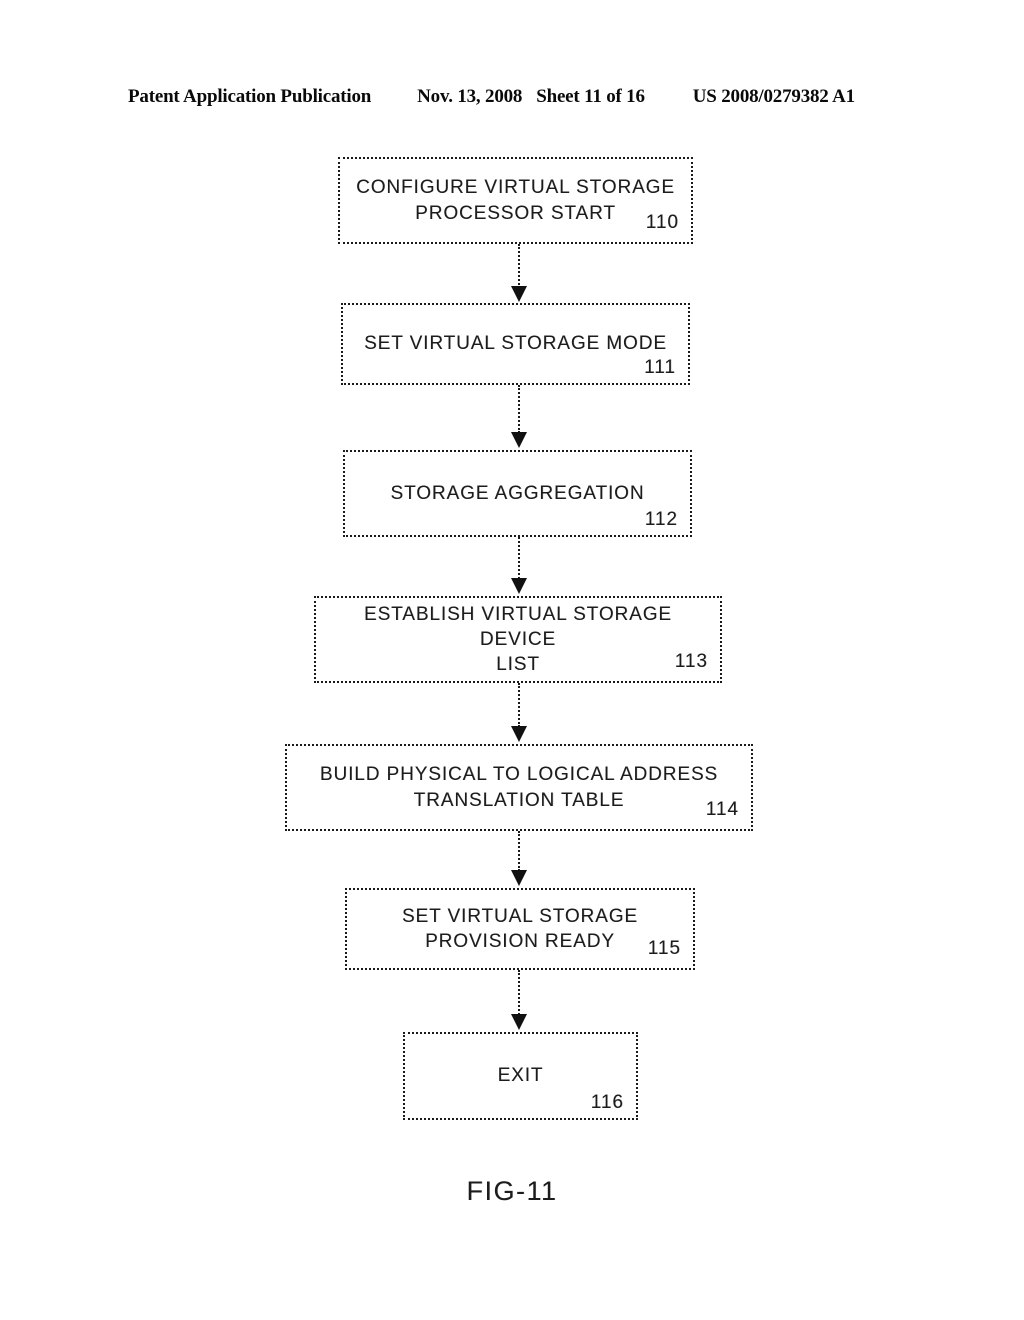 This screenshot has height=1320, width=1024. What do you see at coordinates (519, 294) in the screenshot?
I see `flow-edge-110-111-arrowhead` at bounding box center [519, 294].